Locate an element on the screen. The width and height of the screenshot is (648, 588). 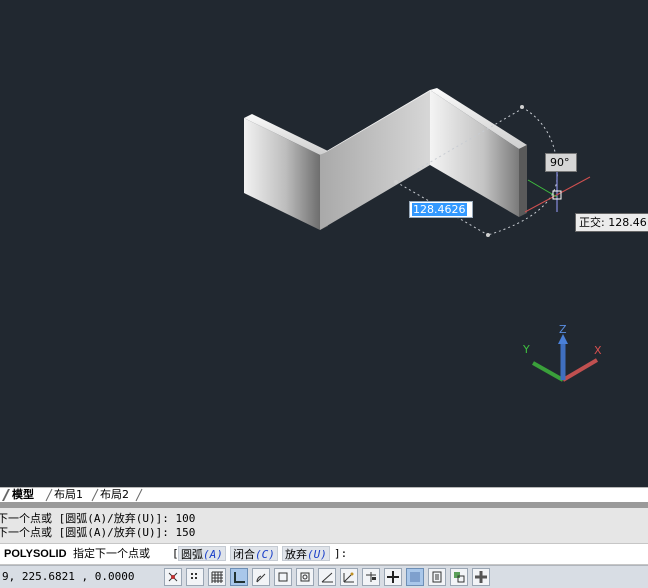
option-undo-label: 放弃 is located at coordinates (296, 555).